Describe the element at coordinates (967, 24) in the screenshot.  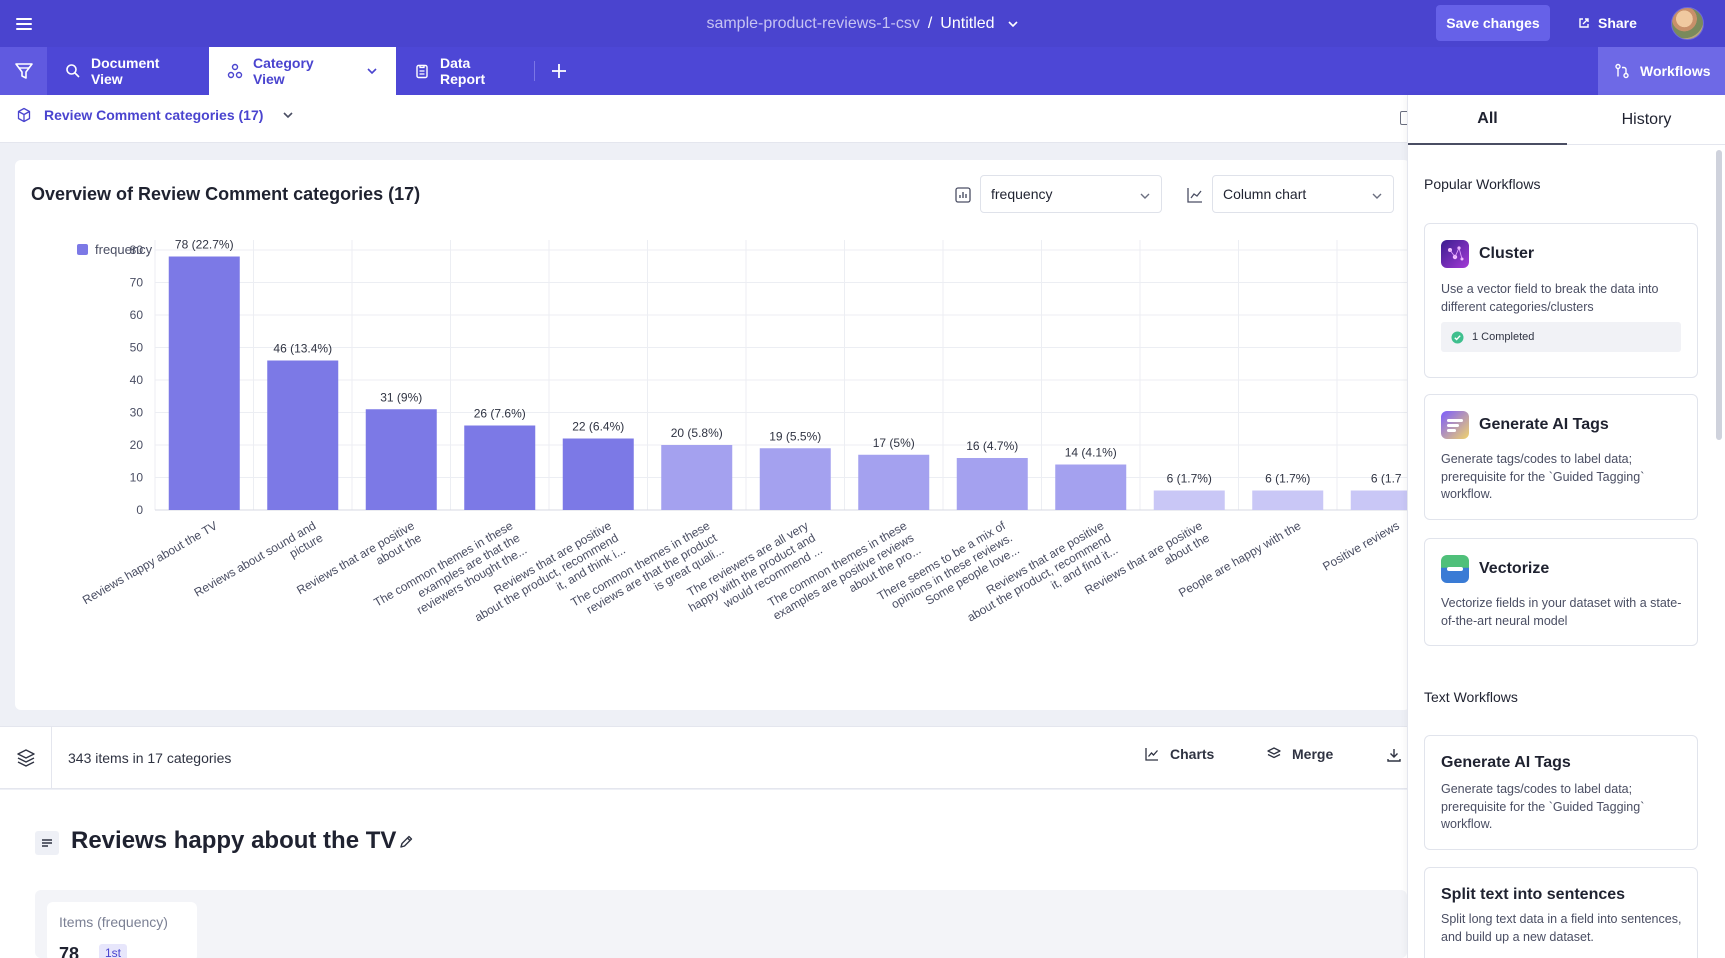
I see `document-name: Untitled` at that location.